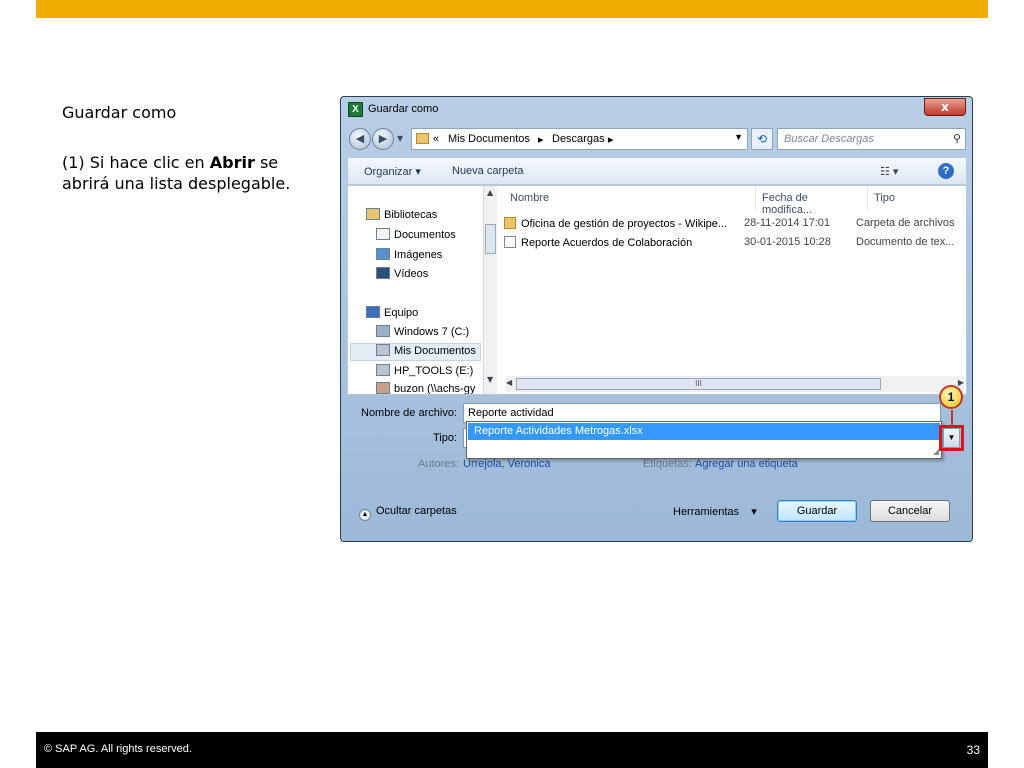 The width and height of the screenshot is (1024, 768). I want to click on highlight-box, so click(951, 438).